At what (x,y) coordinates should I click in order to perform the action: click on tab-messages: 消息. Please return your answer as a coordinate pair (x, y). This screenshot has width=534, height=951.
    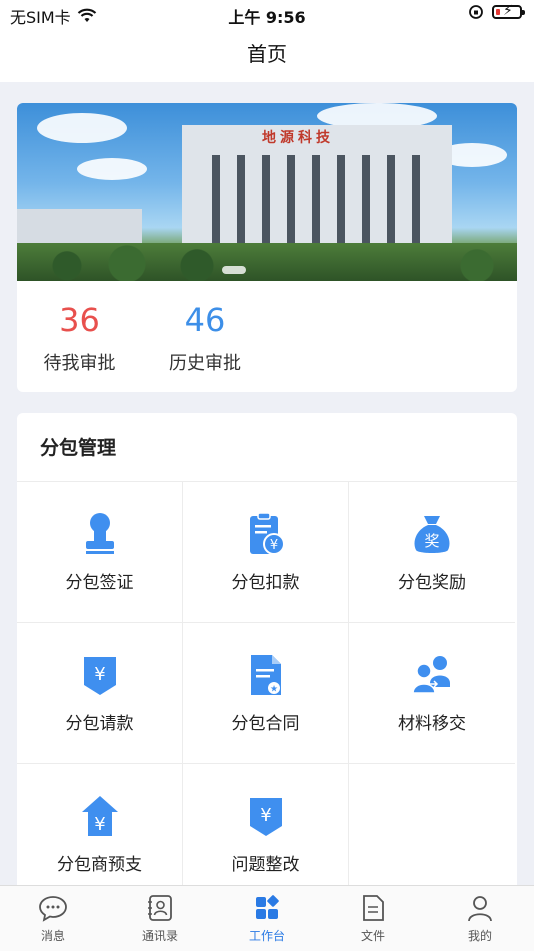
    Looking at the image, I should click on (53, 919).